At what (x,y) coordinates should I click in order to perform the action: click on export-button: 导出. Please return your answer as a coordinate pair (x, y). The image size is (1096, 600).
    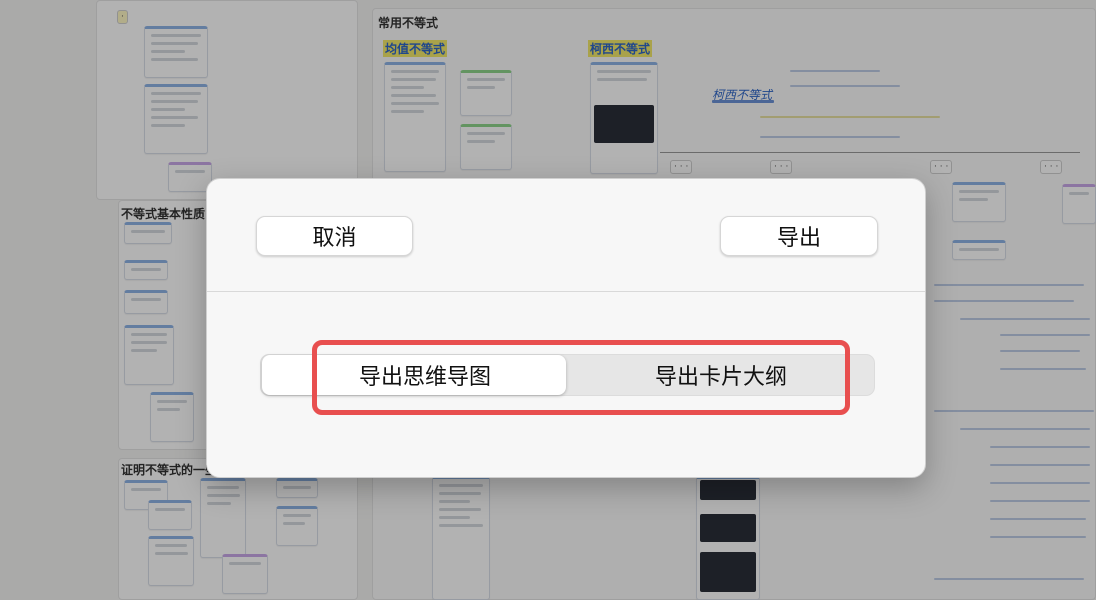
    Looking at the image, I should click on (799, 236).